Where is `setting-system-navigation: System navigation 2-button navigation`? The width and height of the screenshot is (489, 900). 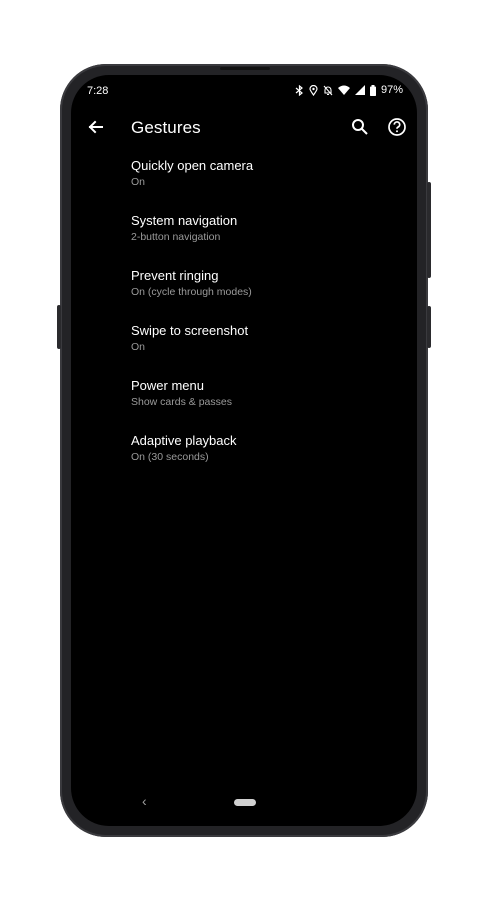 setting-system-navigation: System navigation 2-button navigation is located at coordinates (244, 240).